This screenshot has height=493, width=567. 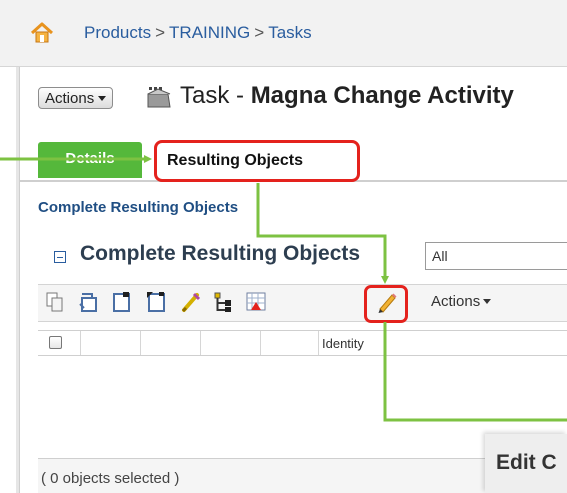 I want to click on toolbar-actions-label: Actions, so click(x=456, y=301).